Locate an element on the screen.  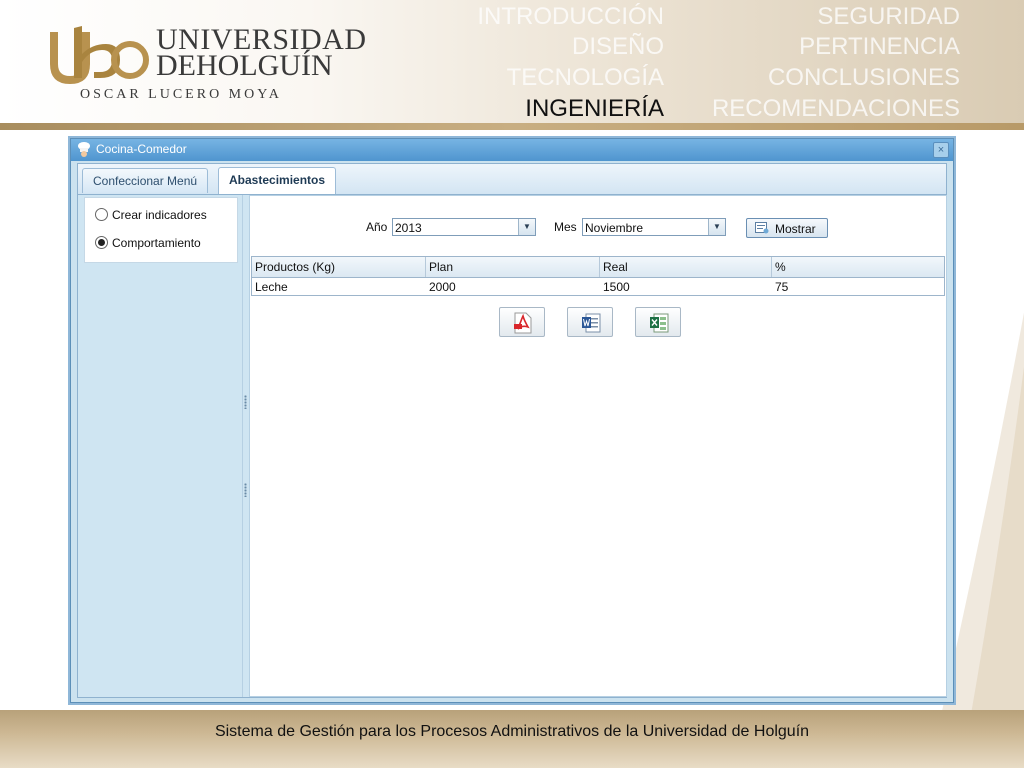
logo-holguin-text: DEHOLGUÍN is located at coordinates (244, 65).